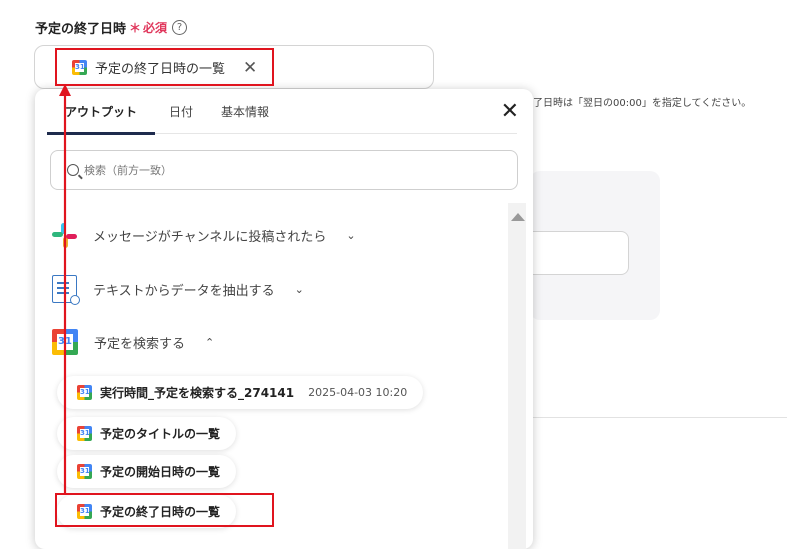  Describe the element at coordinates (181, 111) in the screenshot. I see `tab-date: 日付` at that location.